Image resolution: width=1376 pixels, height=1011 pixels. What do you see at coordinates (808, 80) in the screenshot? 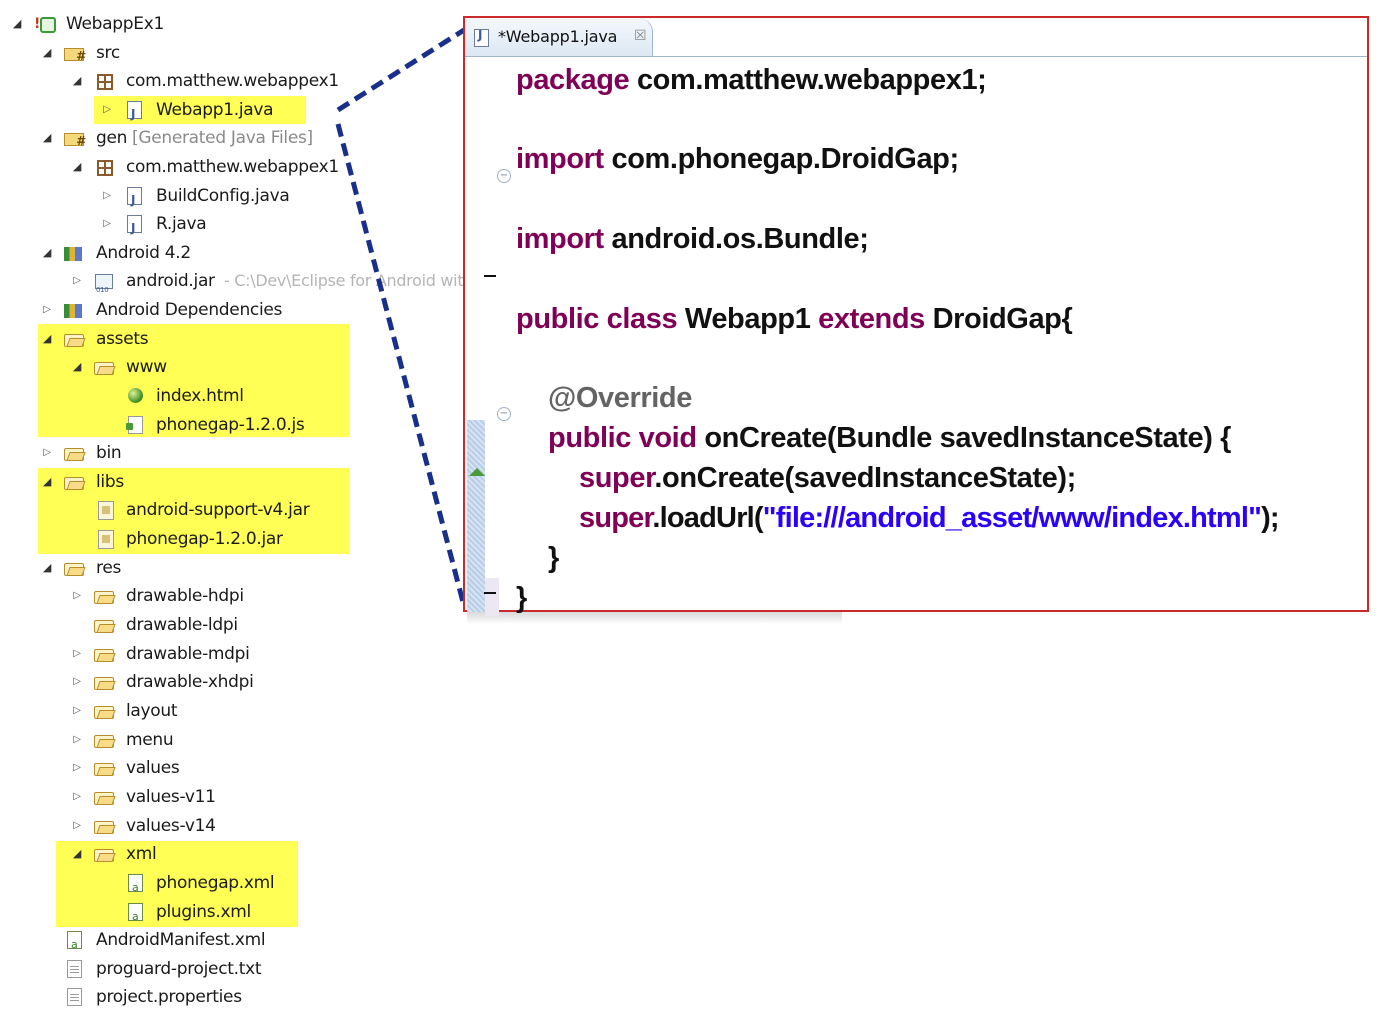
I see `code-text: com.matthew.webappex1;` at bounding box center [808, 80].